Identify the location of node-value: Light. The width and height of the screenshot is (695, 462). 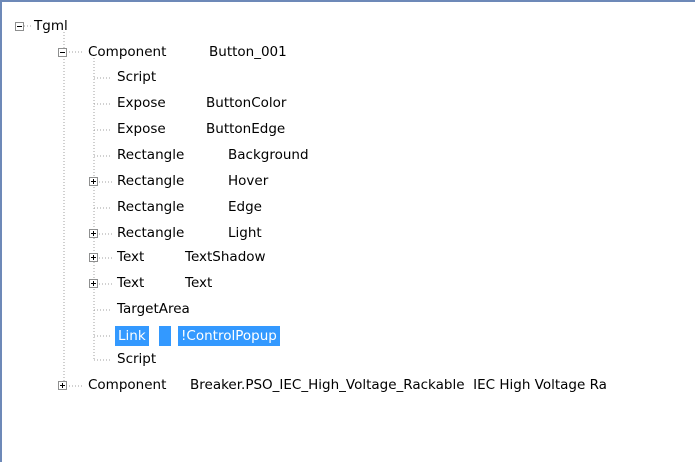
(245, 233).